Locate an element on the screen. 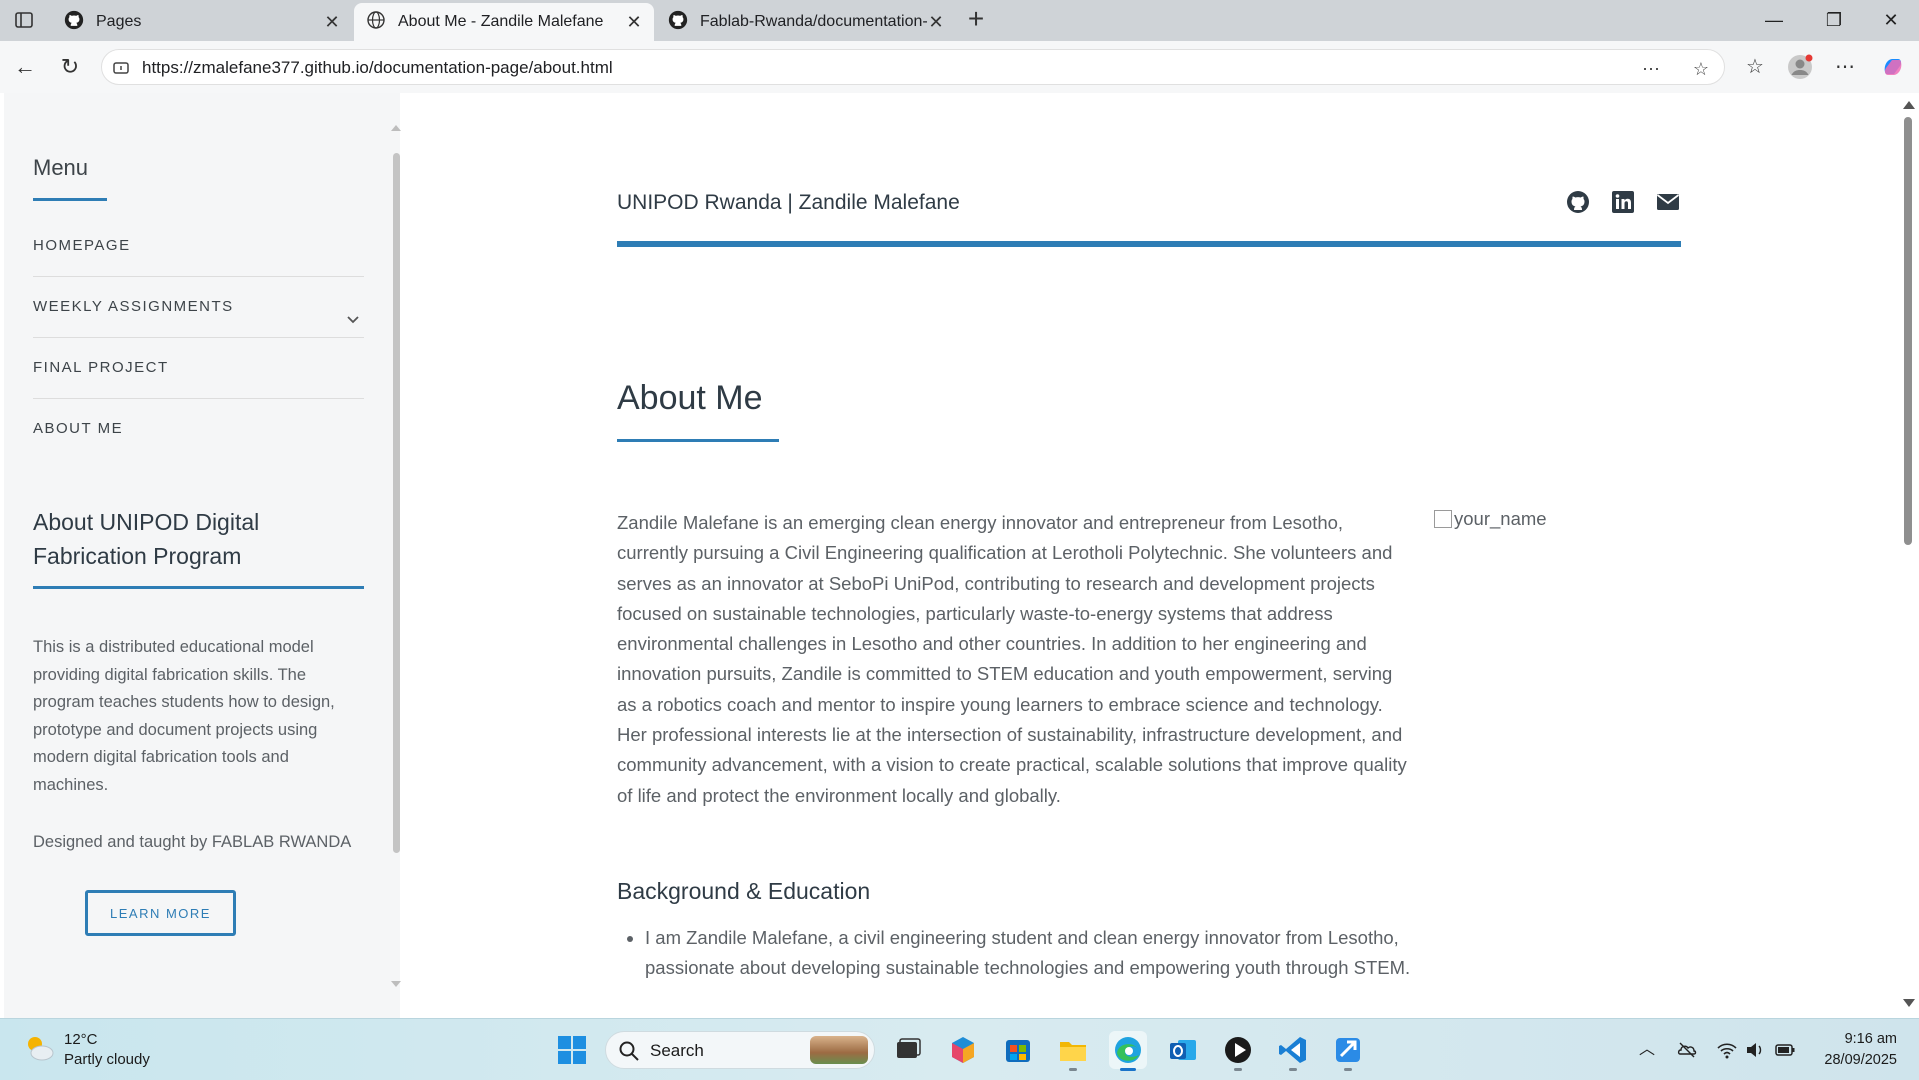 Image resolution: width=1919 pixels, height=1080 pixels. search-icon is located at coordinates (629, 1053).